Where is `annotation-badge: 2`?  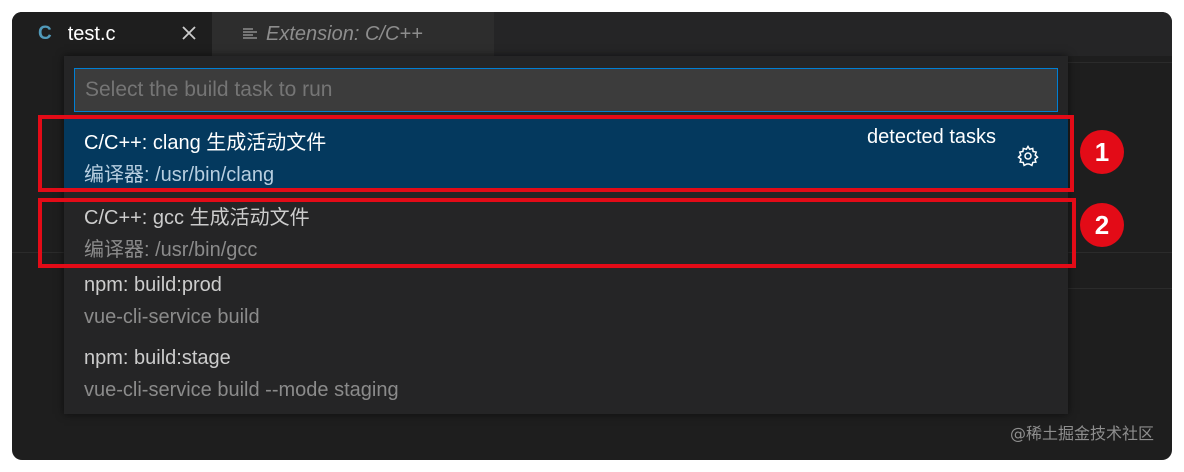
annotation-badge: 2 is located at coordinates (1102, 225).